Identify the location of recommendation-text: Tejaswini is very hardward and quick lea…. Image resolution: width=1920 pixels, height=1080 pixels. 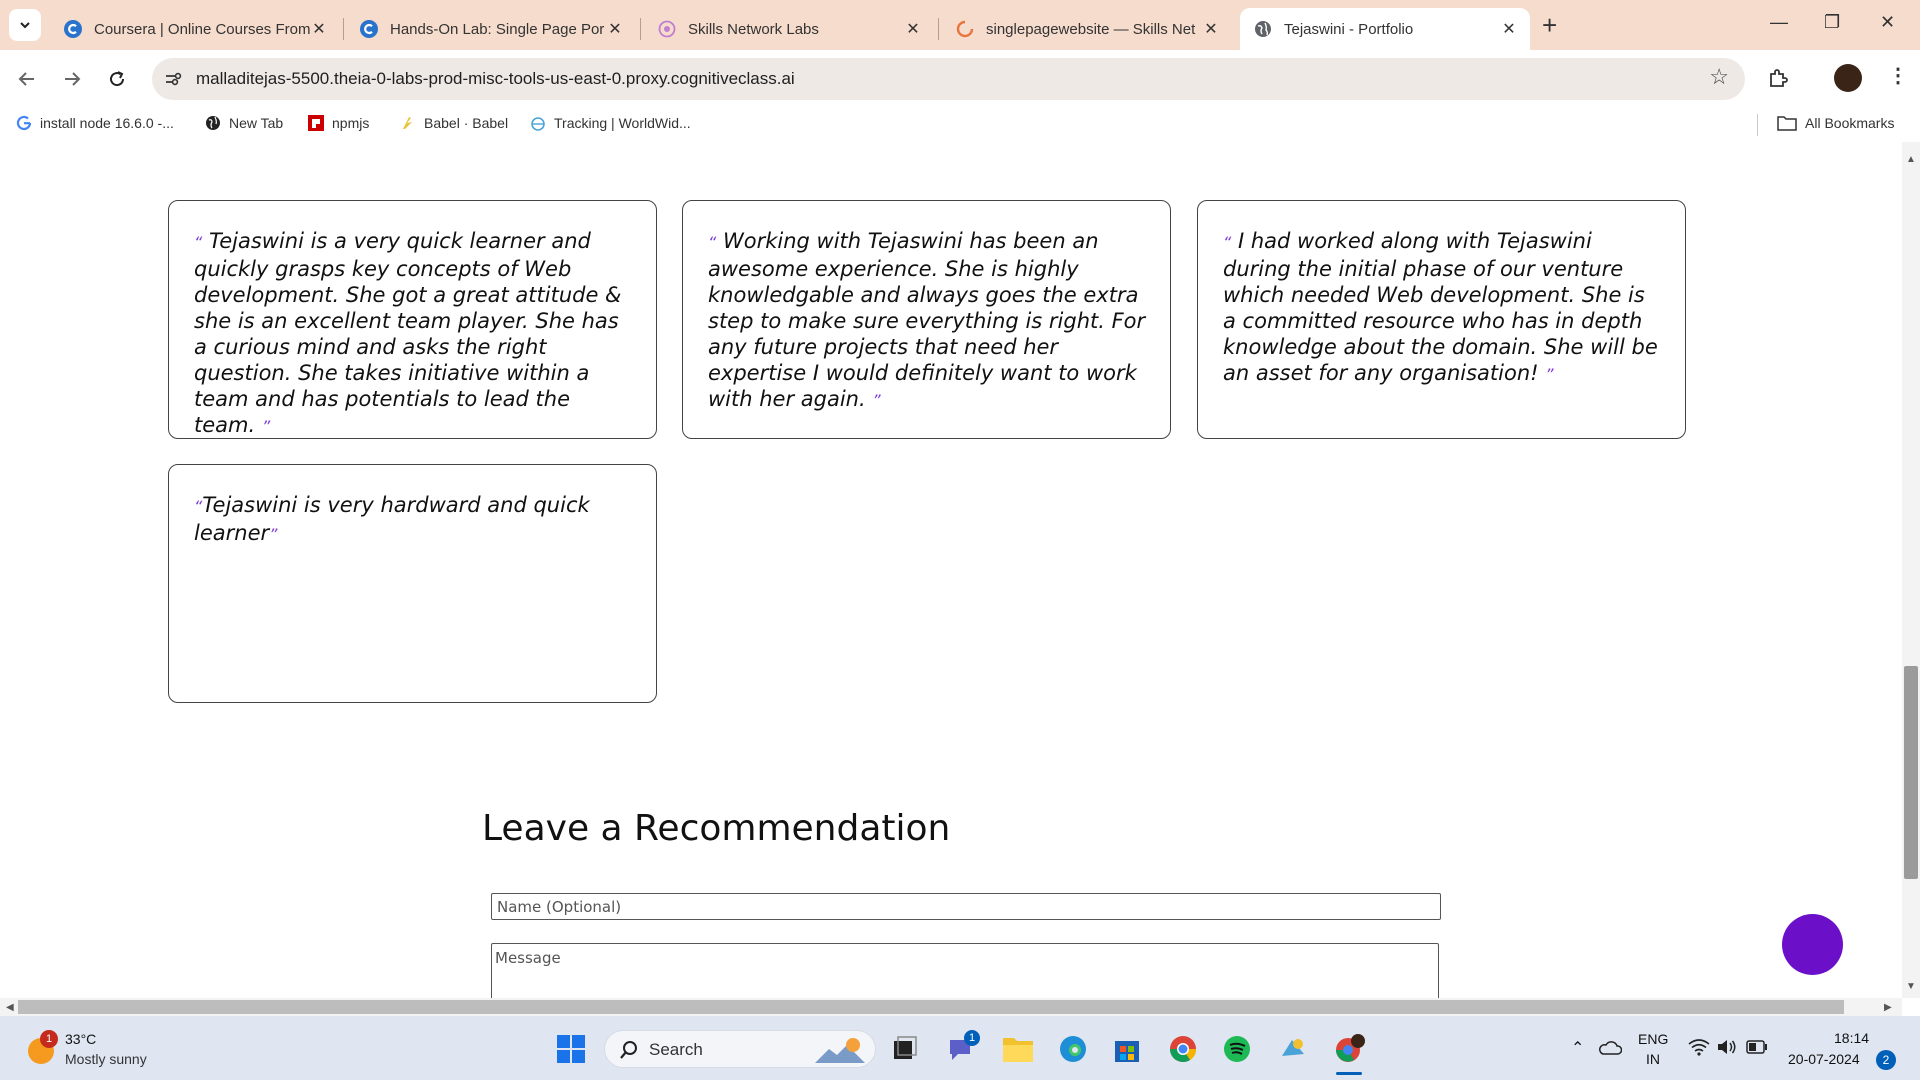
(392, 519).